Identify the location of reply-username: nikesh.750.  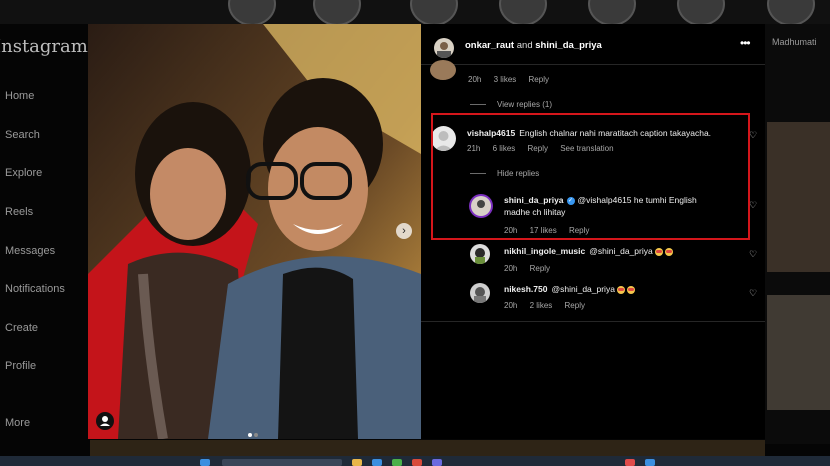
(525, 289).